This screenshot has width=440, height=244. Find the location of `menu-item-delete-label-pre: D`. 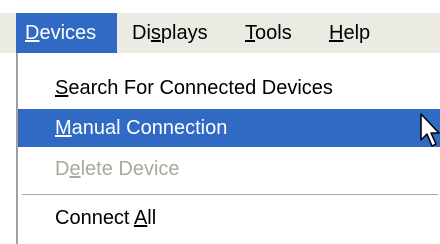

menu-item-delete-label-pre: D is located at coordinates (62, 169).